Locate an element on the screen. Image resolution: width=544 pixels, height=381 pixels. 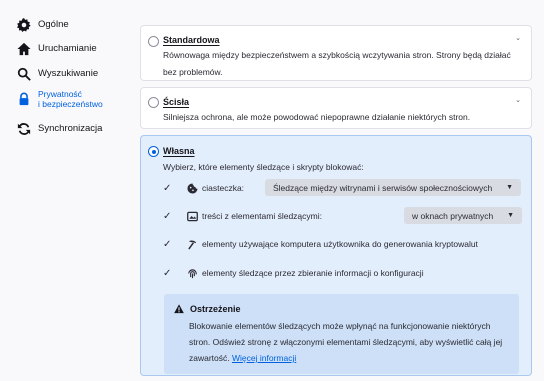
sidebar-item-privacy: Prywatność i bezpieczeństwo is located at coordinates (68, 99).